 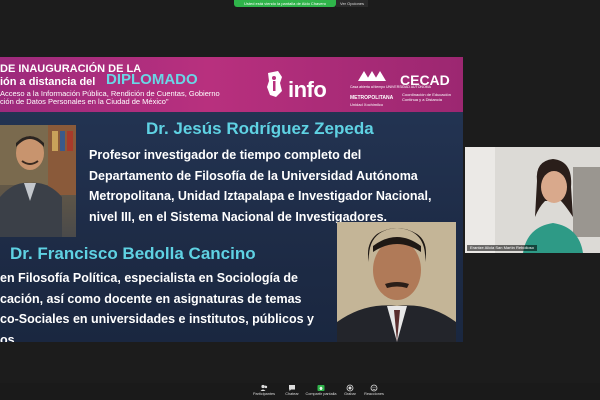 What do you see at coordinates (48, 82) in the screenshot?
I see `banner-line-2: ión a distancia del` at bounding box center [48, 82].